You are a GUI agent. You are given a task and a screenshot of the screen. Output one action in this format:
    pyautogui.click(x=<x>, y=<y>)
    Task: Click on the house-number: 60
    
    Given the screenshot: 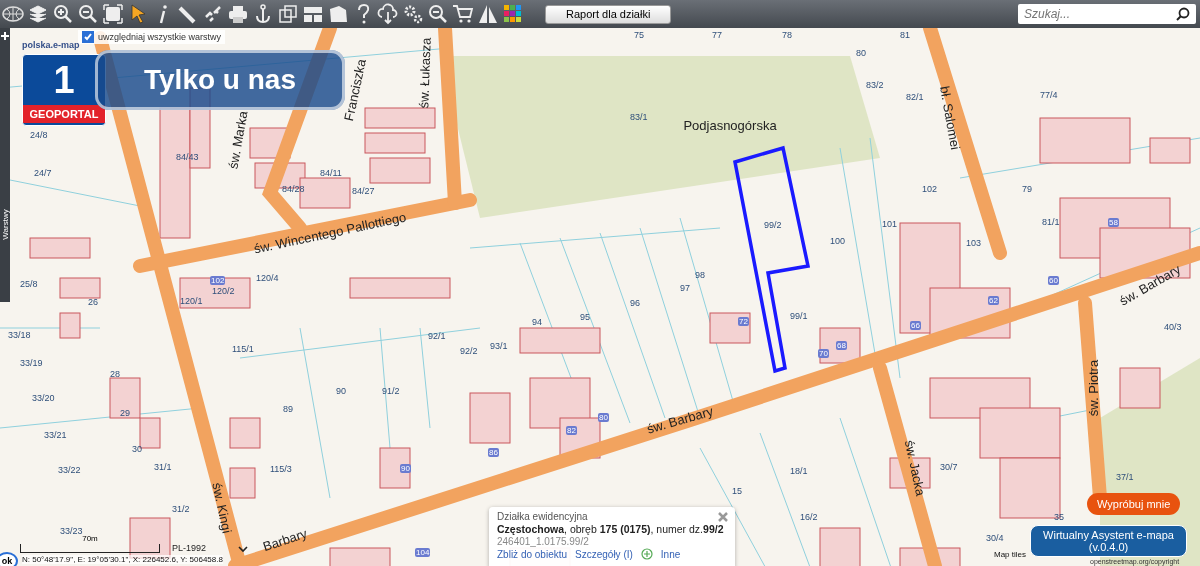 What is the action you would take?
    pyautogui.click(x=1053, y=280)
    